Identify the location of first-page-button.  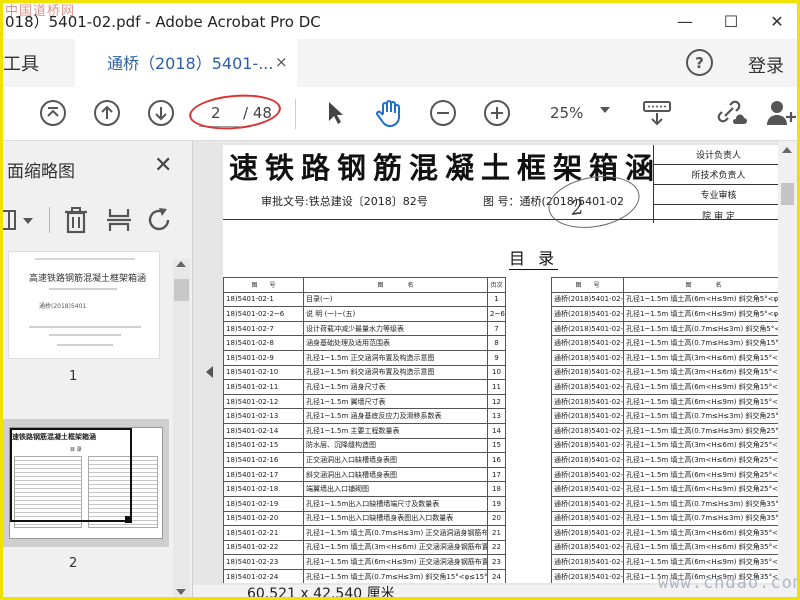
(53, 113).